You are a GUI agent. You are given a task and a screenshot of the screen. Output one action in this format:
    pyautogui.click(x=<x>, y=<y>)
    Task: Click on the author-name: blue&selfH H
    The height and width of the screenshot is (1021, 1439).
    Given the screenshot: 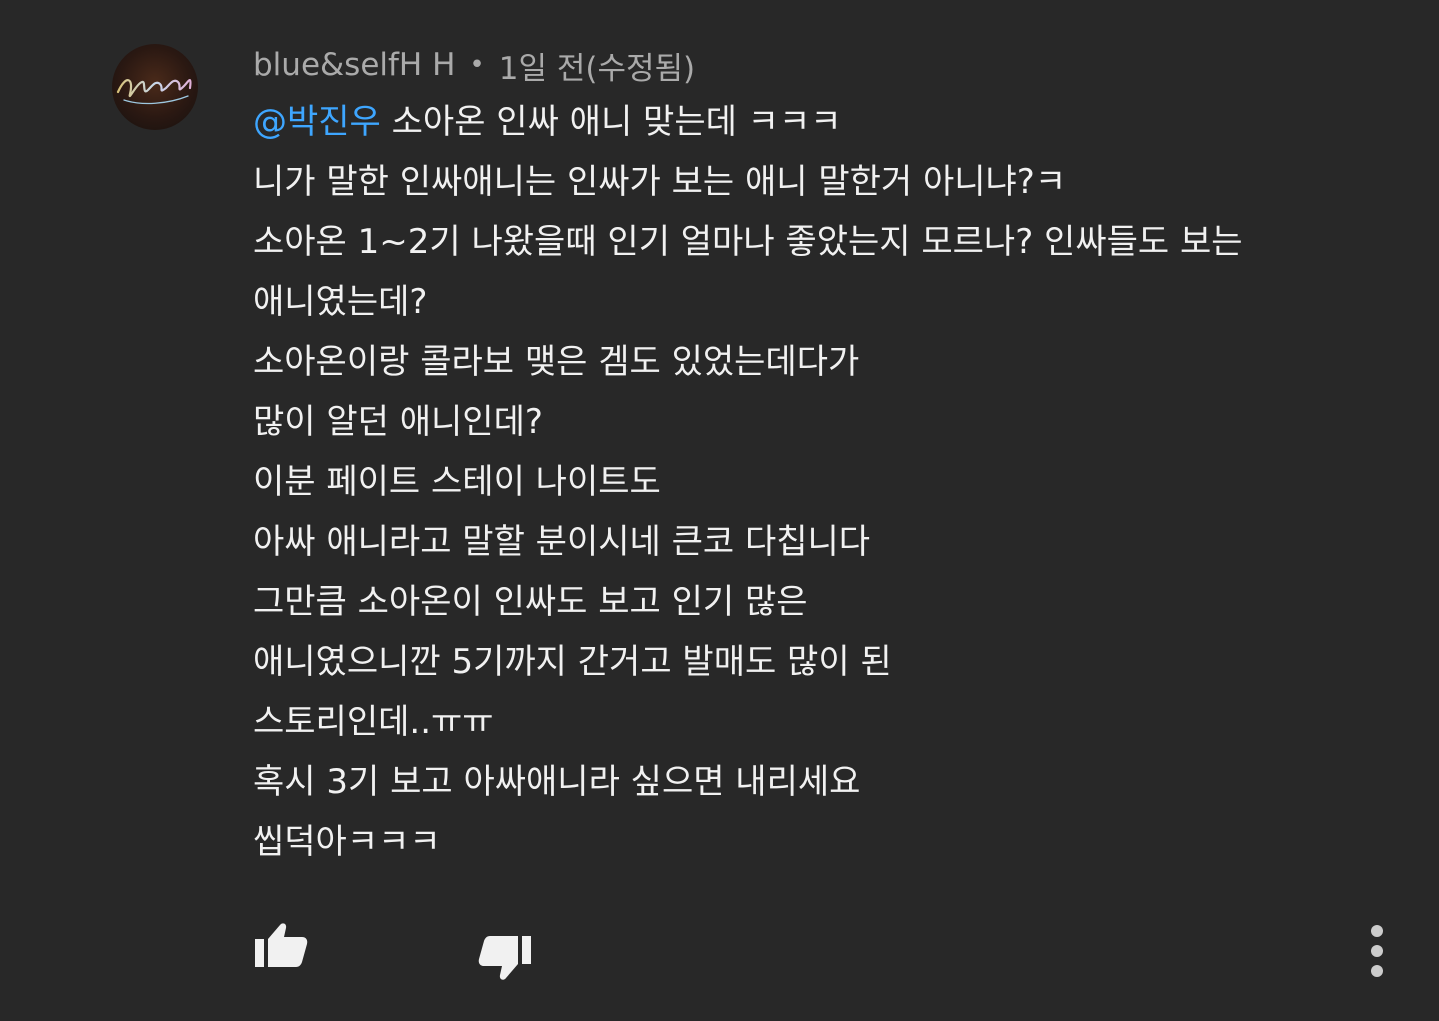 What is the action you would take?
    pyautogui.click(x=354, y=65)
    